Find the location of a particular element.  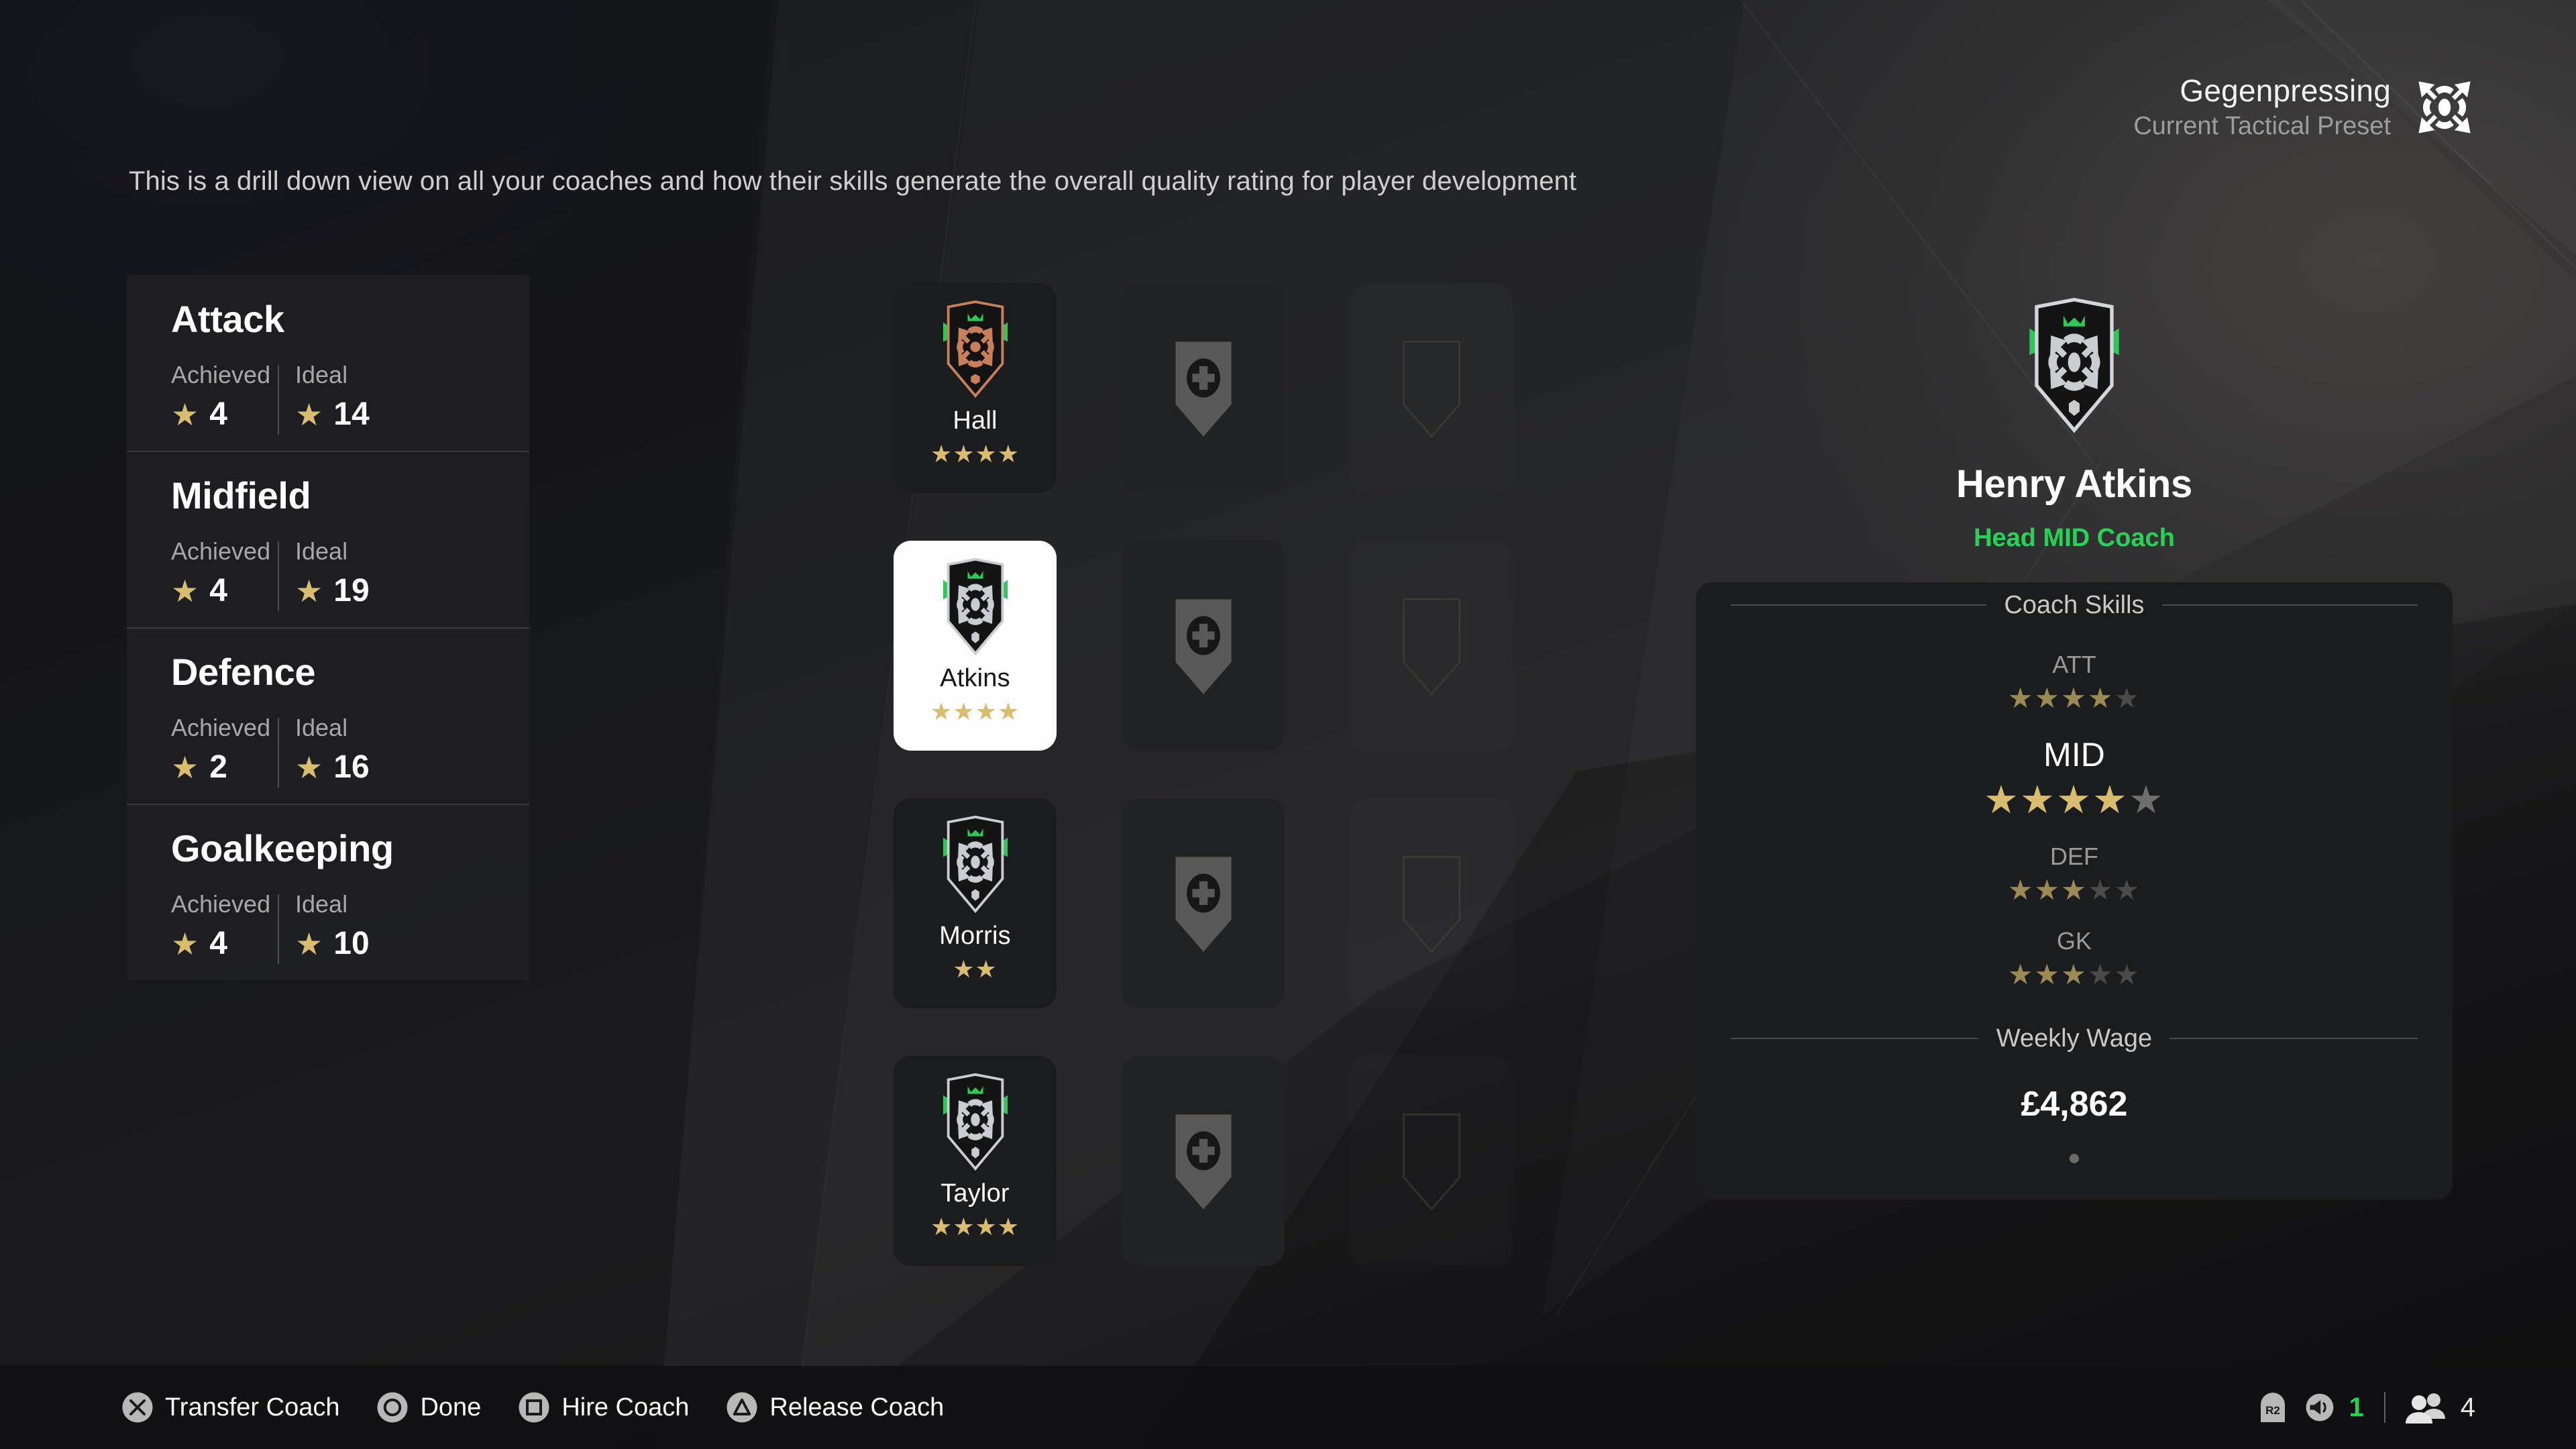

category-summary-panel: Attack Achieved ★ 4 Ideal ★ 14 Midfield is located at coordinates (328, 627).